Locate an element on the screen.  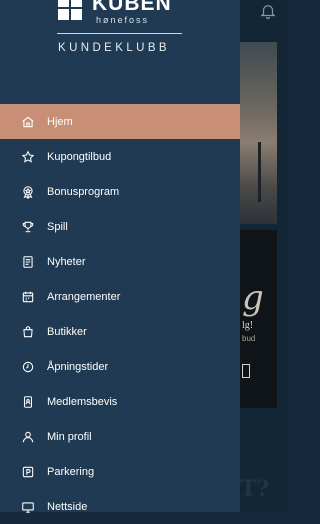
menu-item-apningstider: Åpningstider is located at coordinates (120, 366).